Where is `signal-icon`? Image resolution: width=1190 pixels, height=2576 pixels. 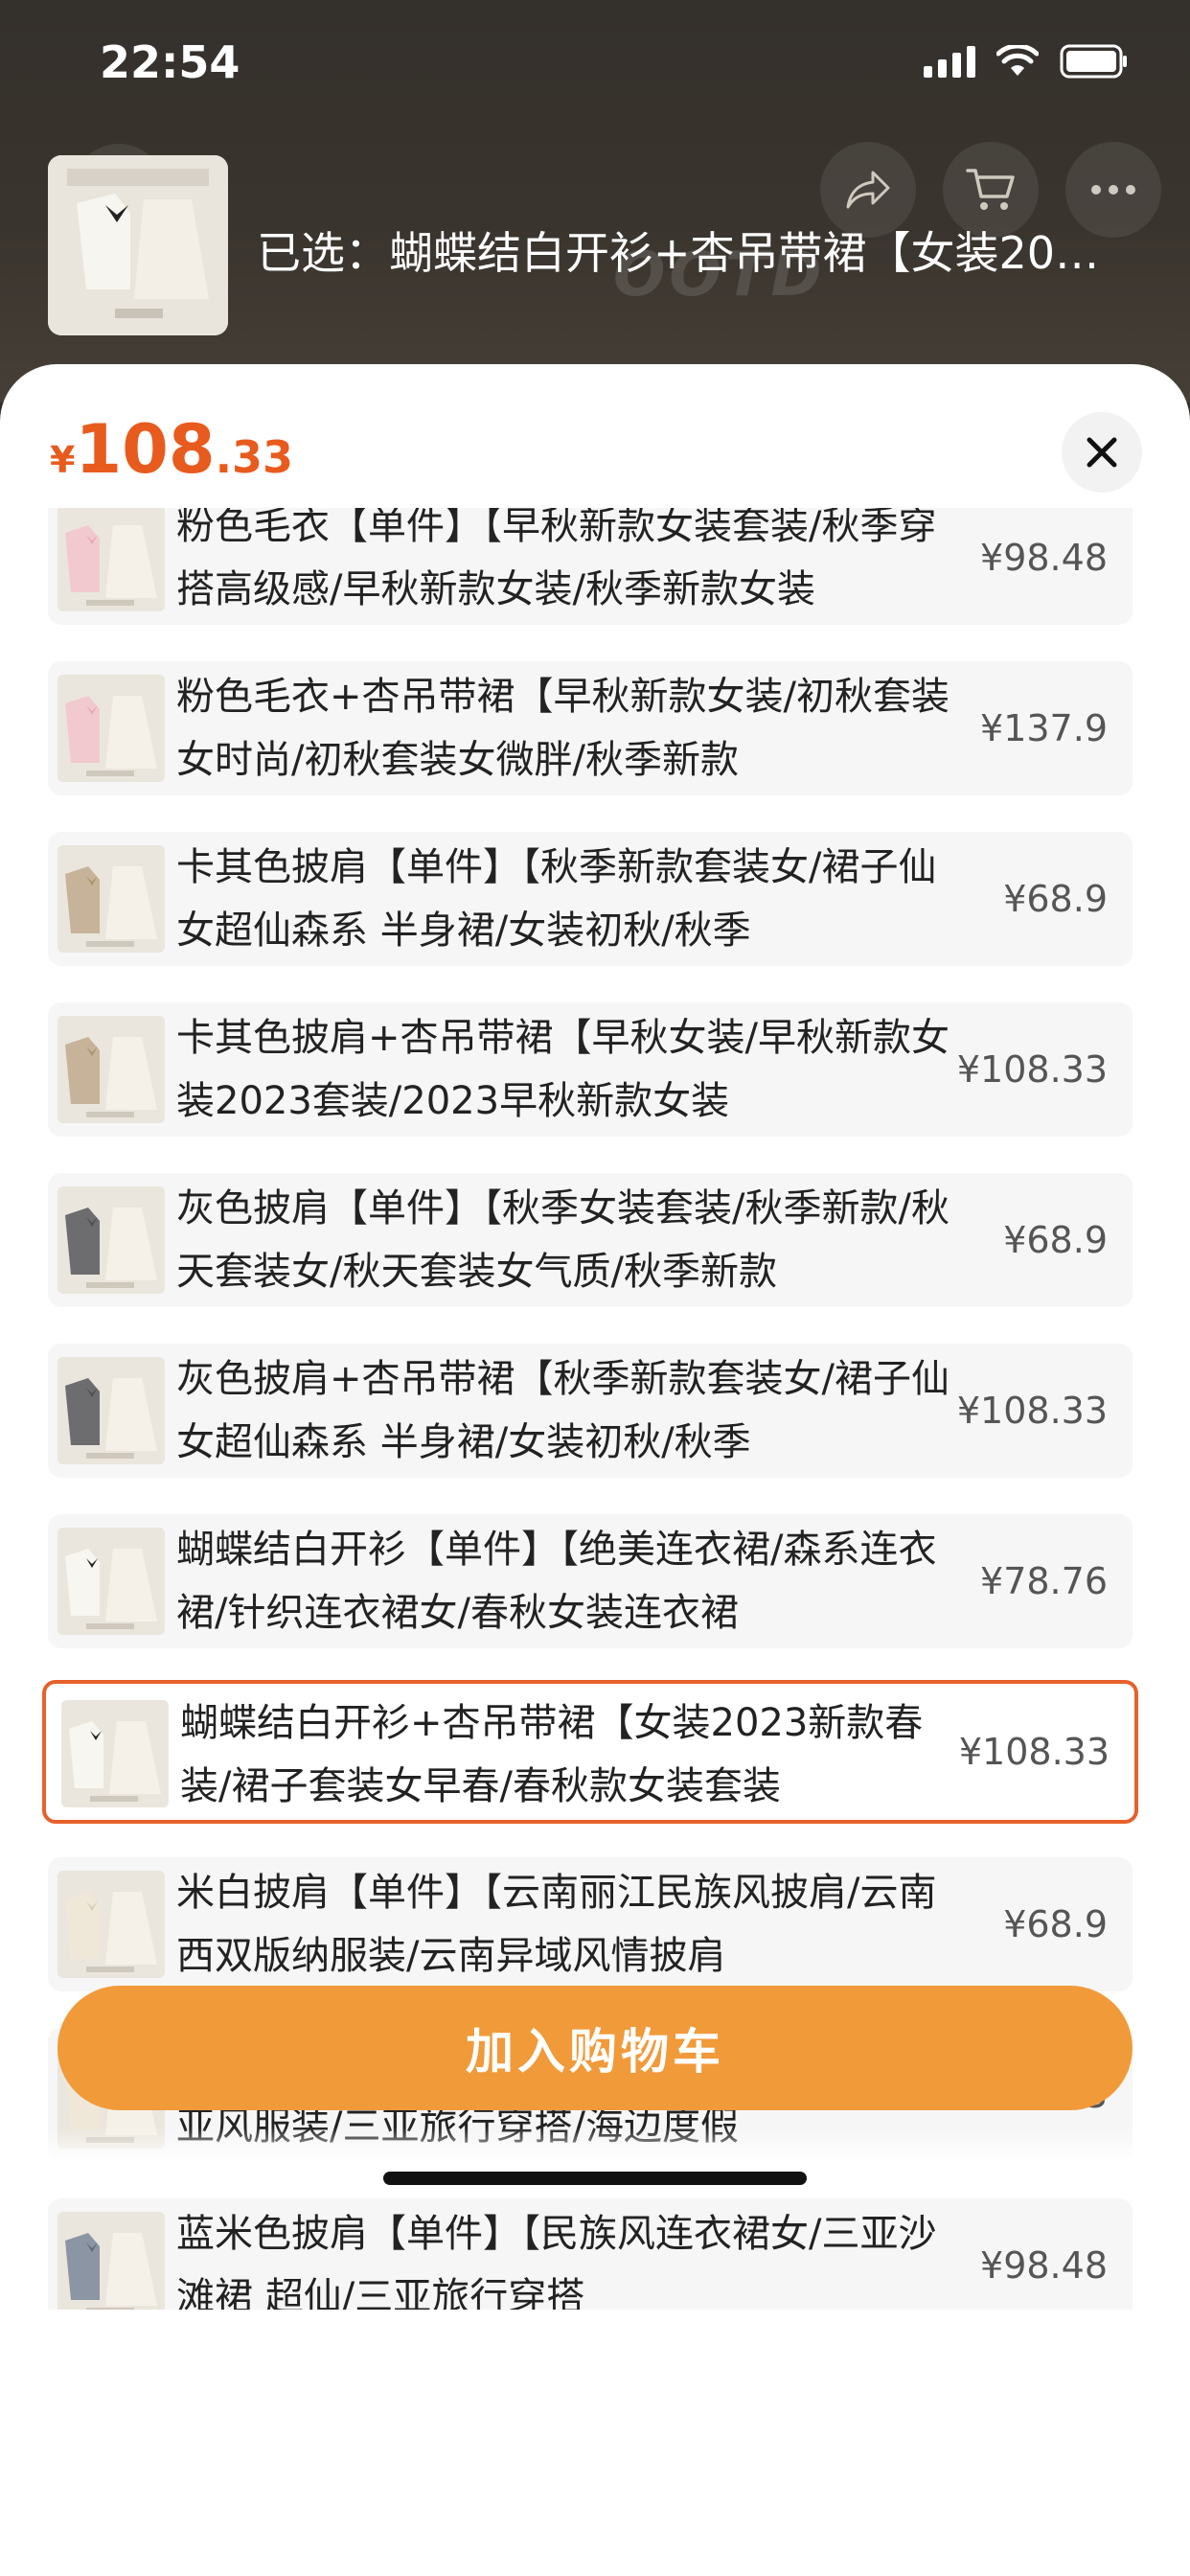 signal-icon is located at coordinates (950, 62).